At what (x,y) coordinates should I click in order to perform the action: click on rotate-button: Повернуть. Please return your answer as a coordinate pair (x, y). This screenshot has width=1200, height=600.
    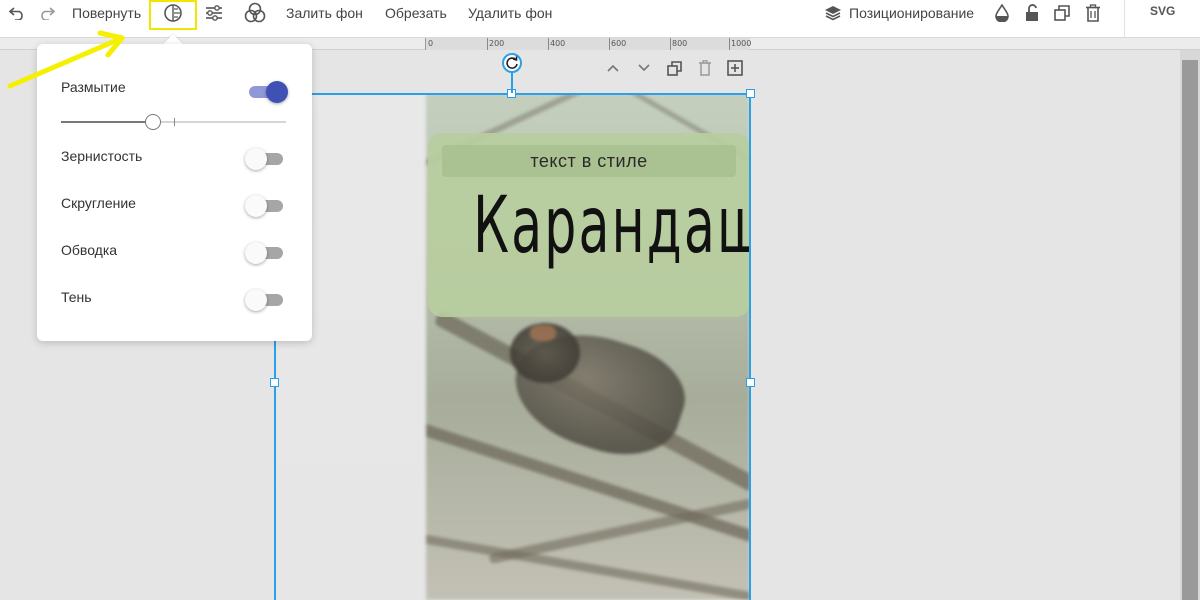
    Looking at the image, I should click on (106, 13).